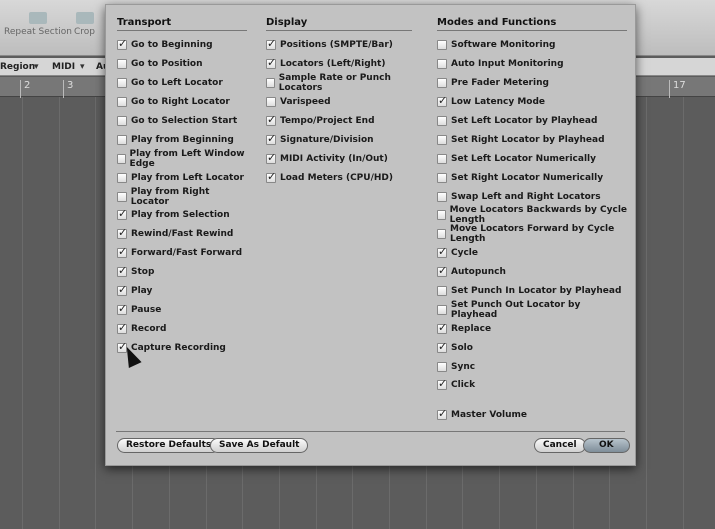 The height and width of the screenshot is (529, 715). Describe the element at coordinates (339, 102) in the screenshot. I see `checkbox-item: Varispeed` at that location.